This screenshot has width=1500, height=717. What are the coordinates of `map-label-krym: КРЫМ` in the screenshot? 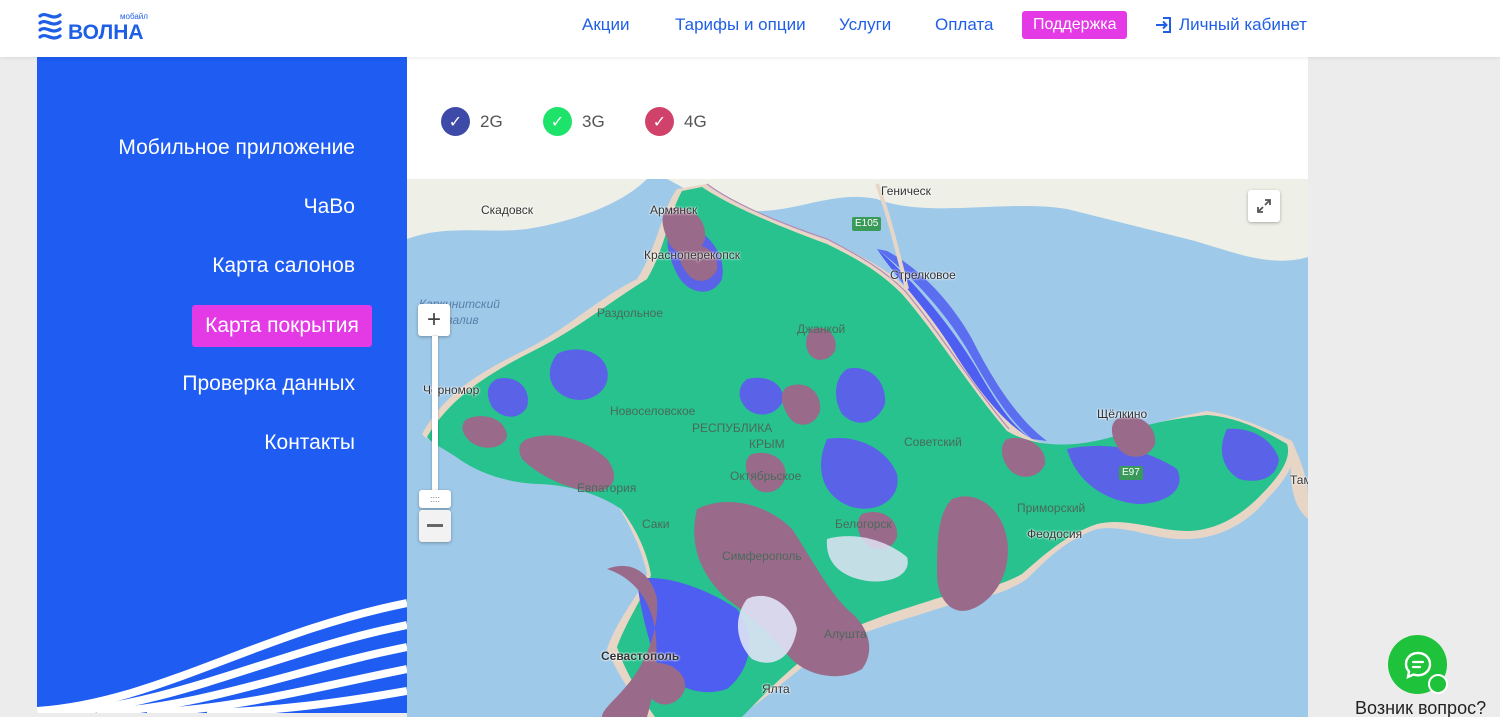 It's located at (767, 444).